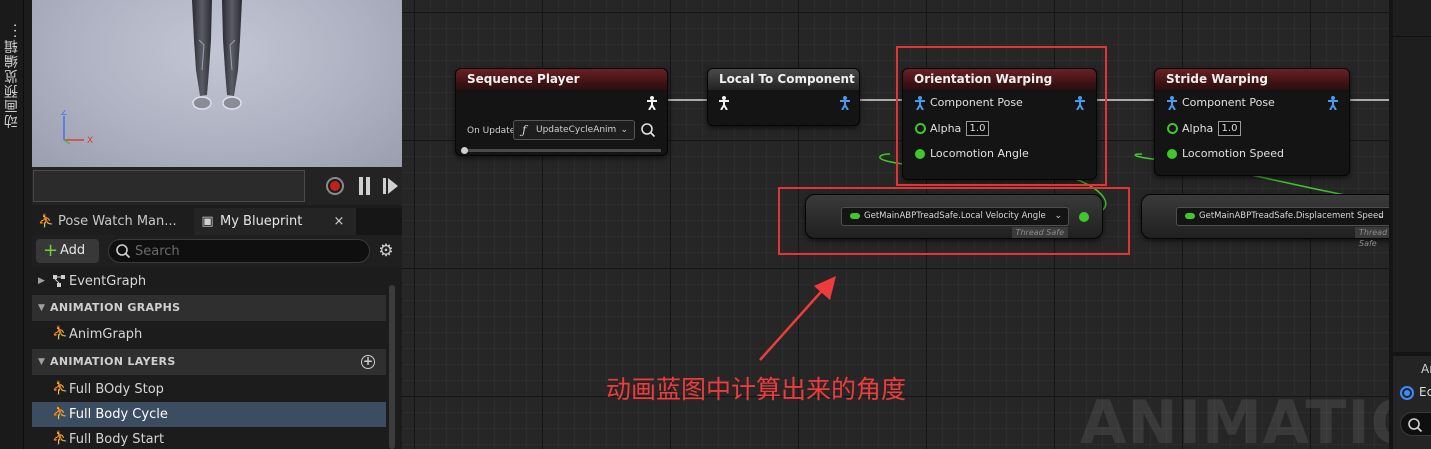 The height and width of the screenshot is (449, 1431). I want to click on radio-label: Ec, so click(1425, 392).